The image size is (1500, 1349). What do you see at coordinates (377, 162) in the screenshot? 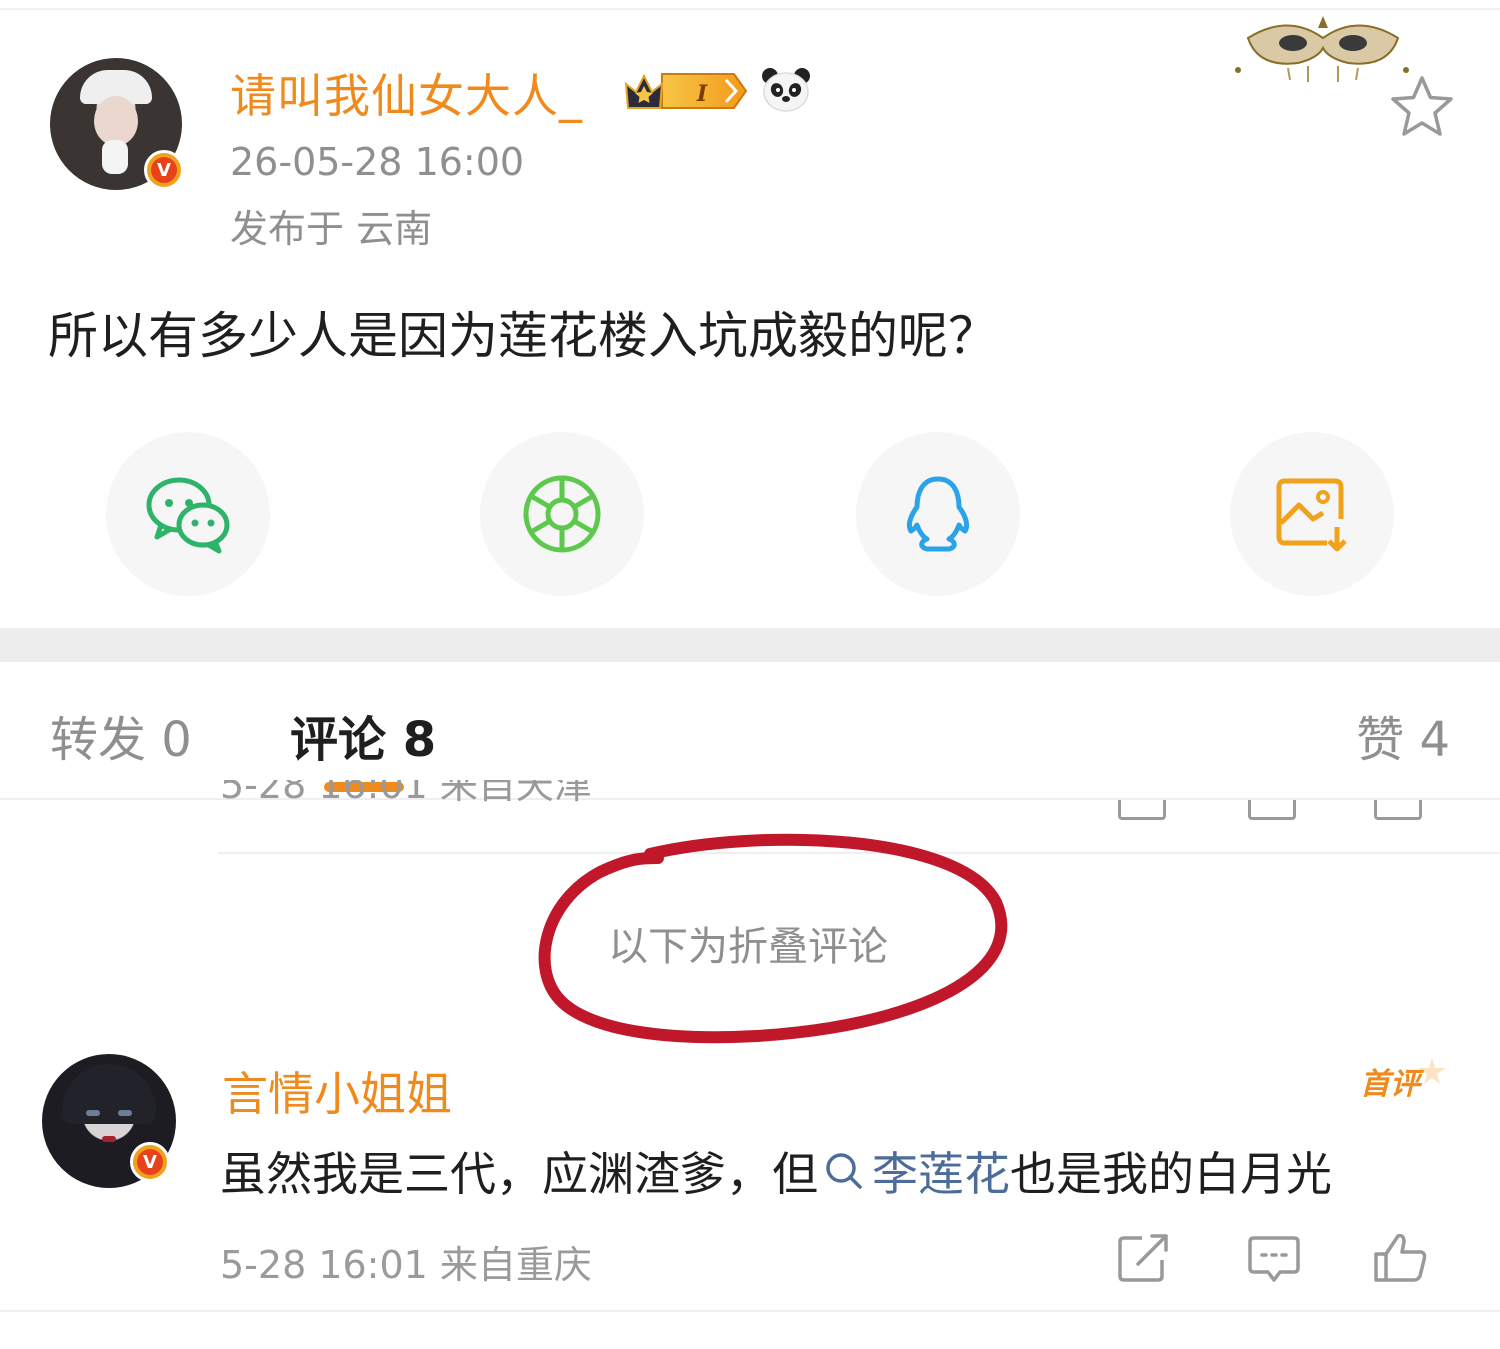
I see `post-timestamp: 26-05-28 16:00` at bounding box center [377, 162].